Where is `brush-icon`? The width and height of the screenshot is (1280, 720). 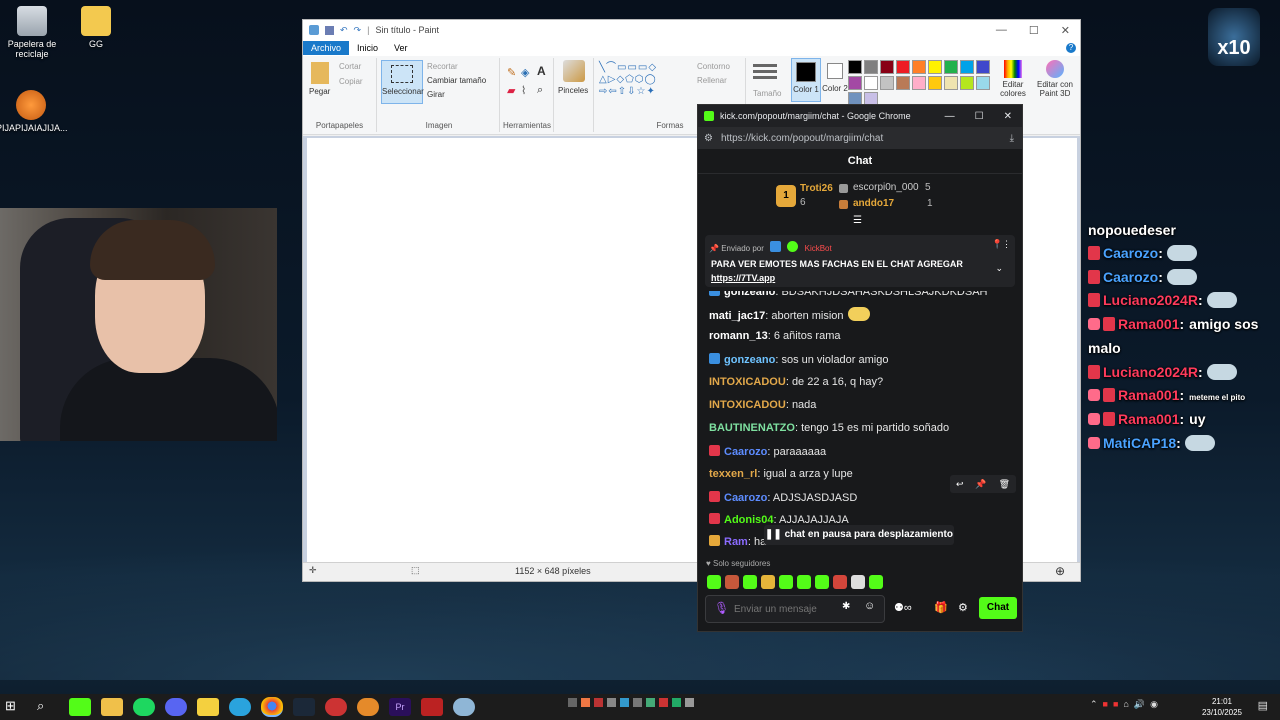 brush-icon is located at coordinates (574, 71).